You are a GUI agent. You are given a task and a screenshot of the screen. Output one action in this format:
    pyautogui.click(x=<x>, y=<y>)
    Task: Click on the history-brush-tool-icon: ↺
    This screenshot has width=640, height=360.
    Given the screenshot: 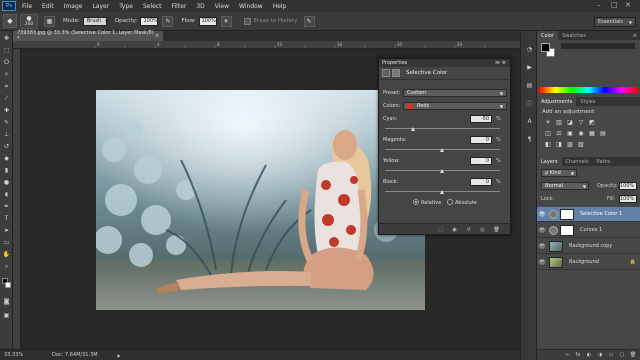 What is the action you would take?
    pyautogui.click(x=6, y=146)
    